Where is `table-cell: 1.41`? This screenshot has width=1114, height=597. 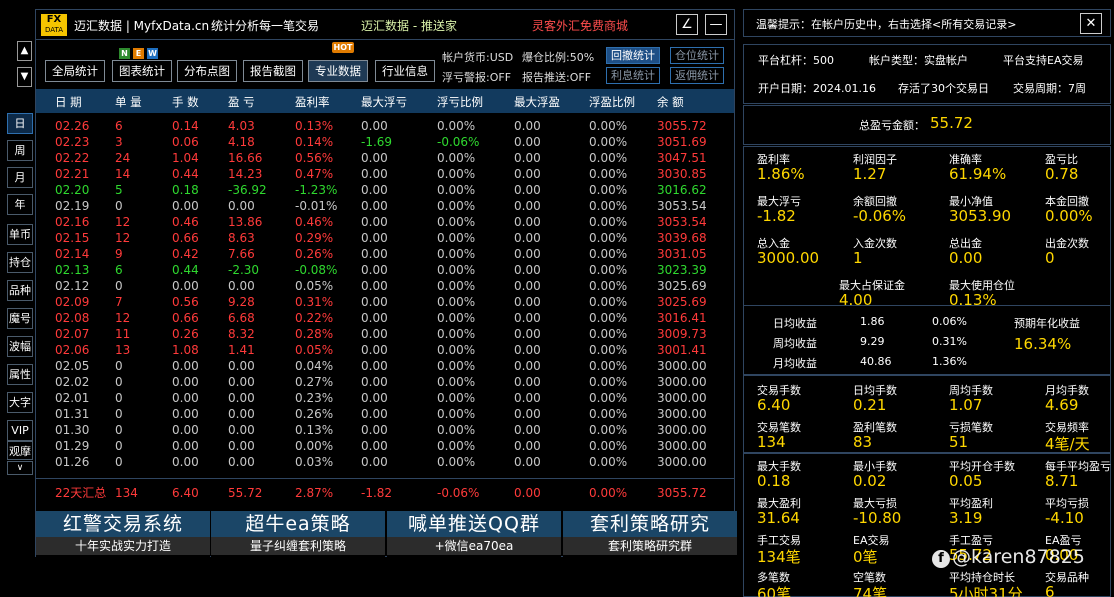 table-cell: 1.41 is located at coordinates (241, 350).